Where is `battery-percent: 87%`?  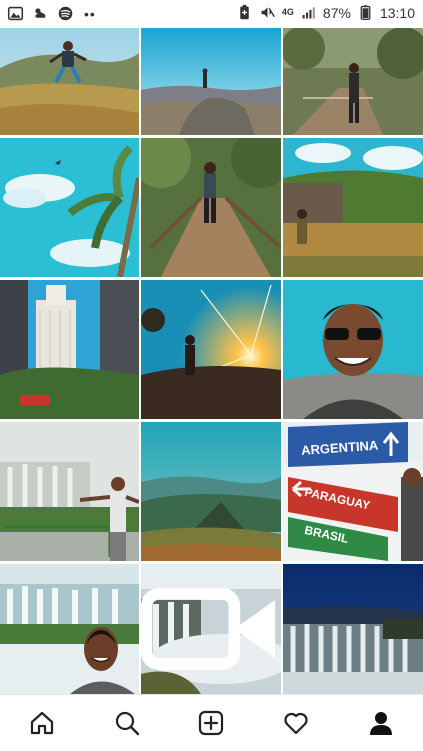 battery-percent: 87% is located at coordinates (336, 12).